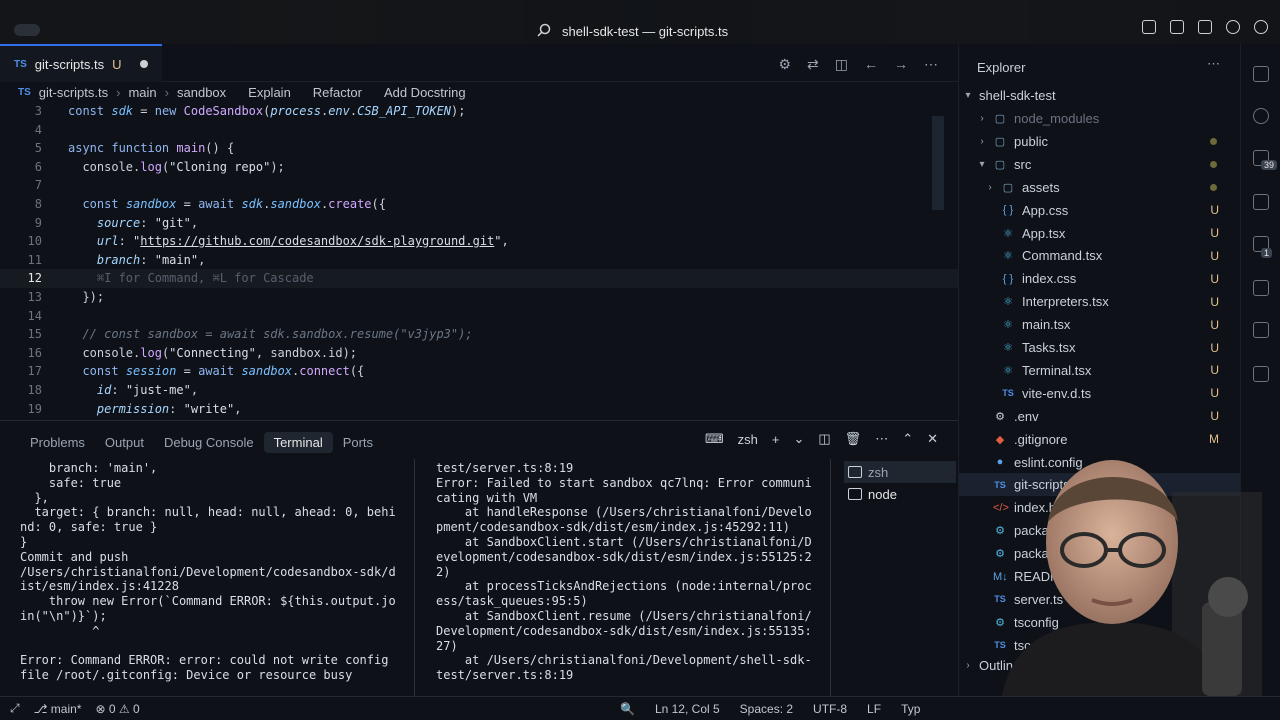  Describe the element at coordinates (38, 185) in the screenshot. I see `code-line: 7` at that location.